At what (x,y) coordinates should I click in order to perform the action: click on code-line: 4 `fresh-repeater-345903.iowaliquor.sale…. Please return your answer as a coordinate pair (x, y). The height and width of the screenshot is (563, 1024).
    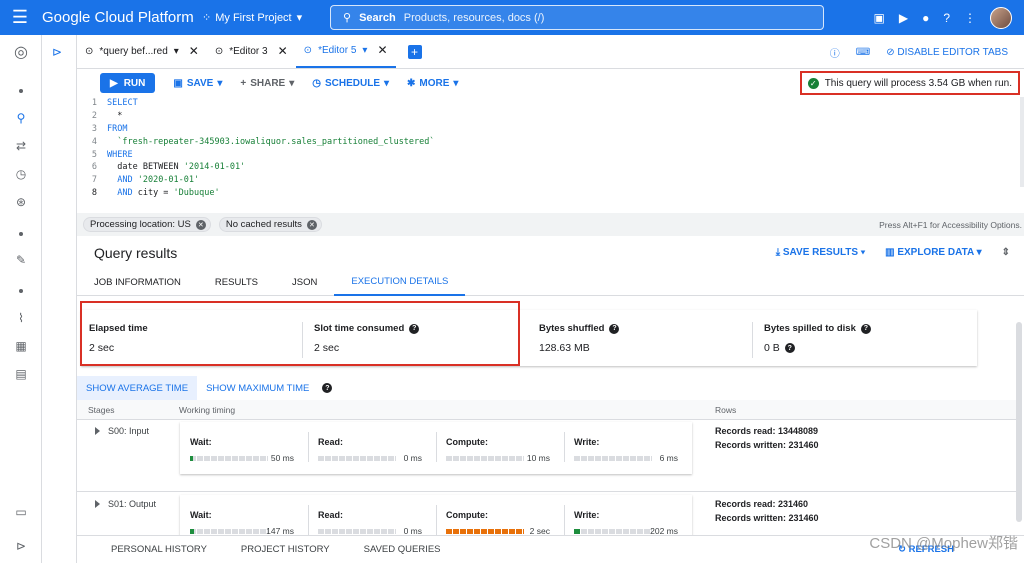
    Looking at the image, I should click on (550, 141).